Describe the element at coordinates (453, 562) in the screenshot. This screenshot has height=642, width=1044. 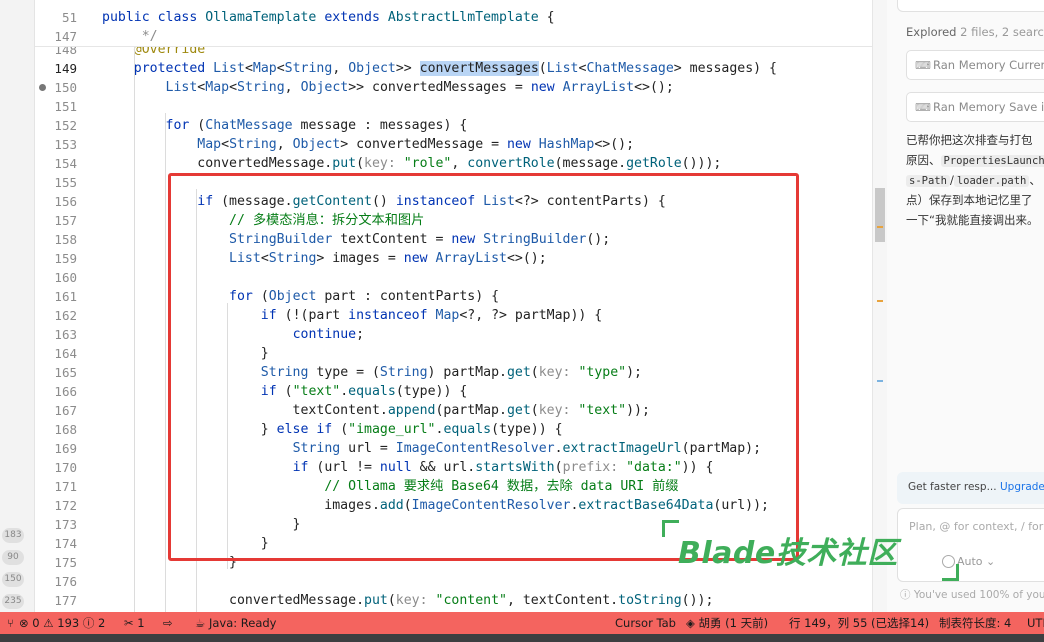
I see `code-line: 175 }` at that location.